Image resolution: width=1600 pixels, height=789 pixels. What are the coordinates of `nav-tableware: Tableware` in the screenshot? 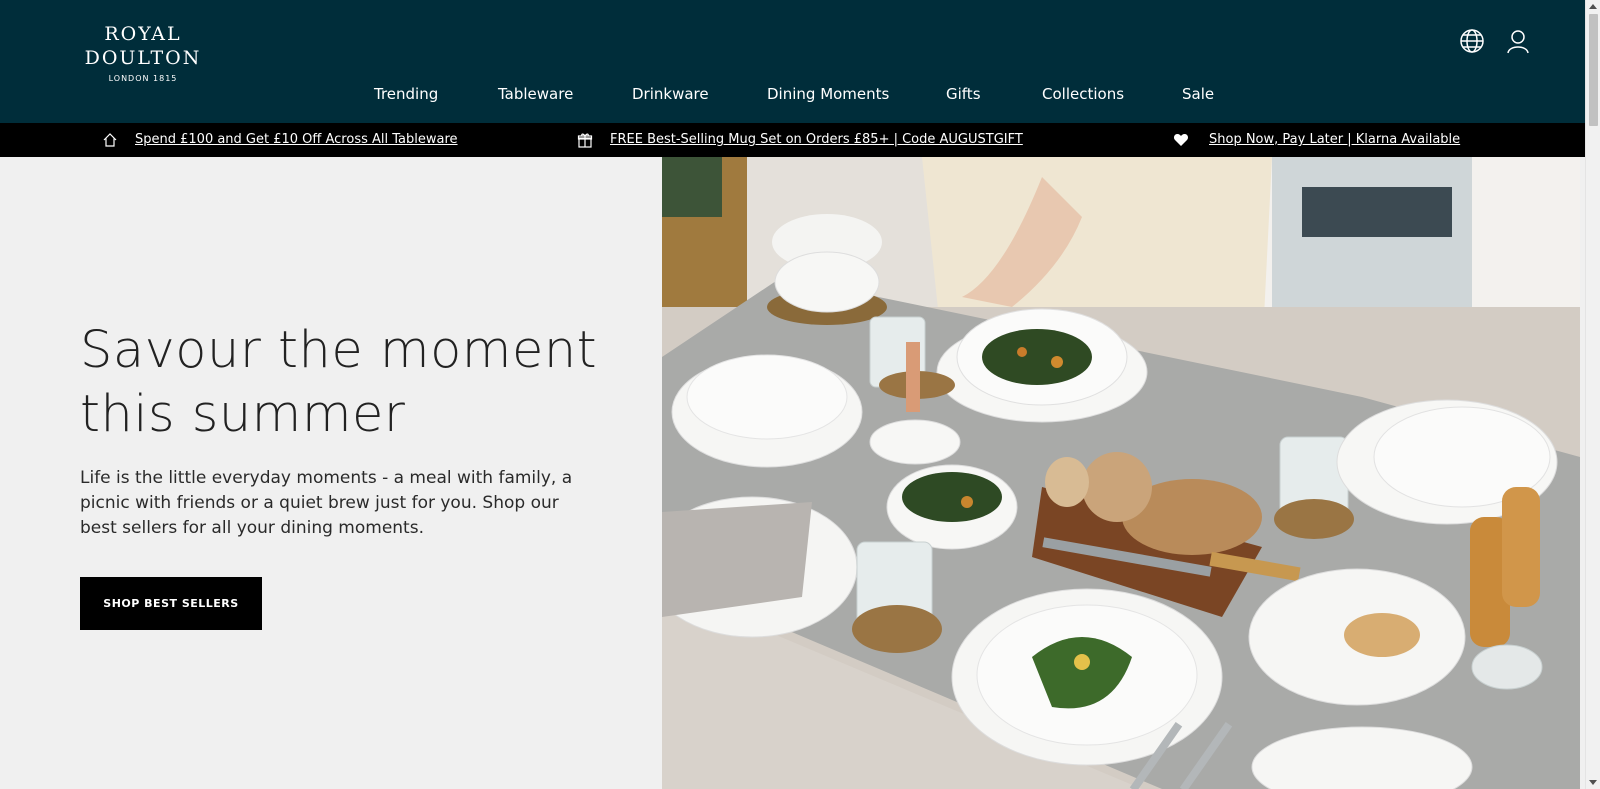 It's located at (535, 94).